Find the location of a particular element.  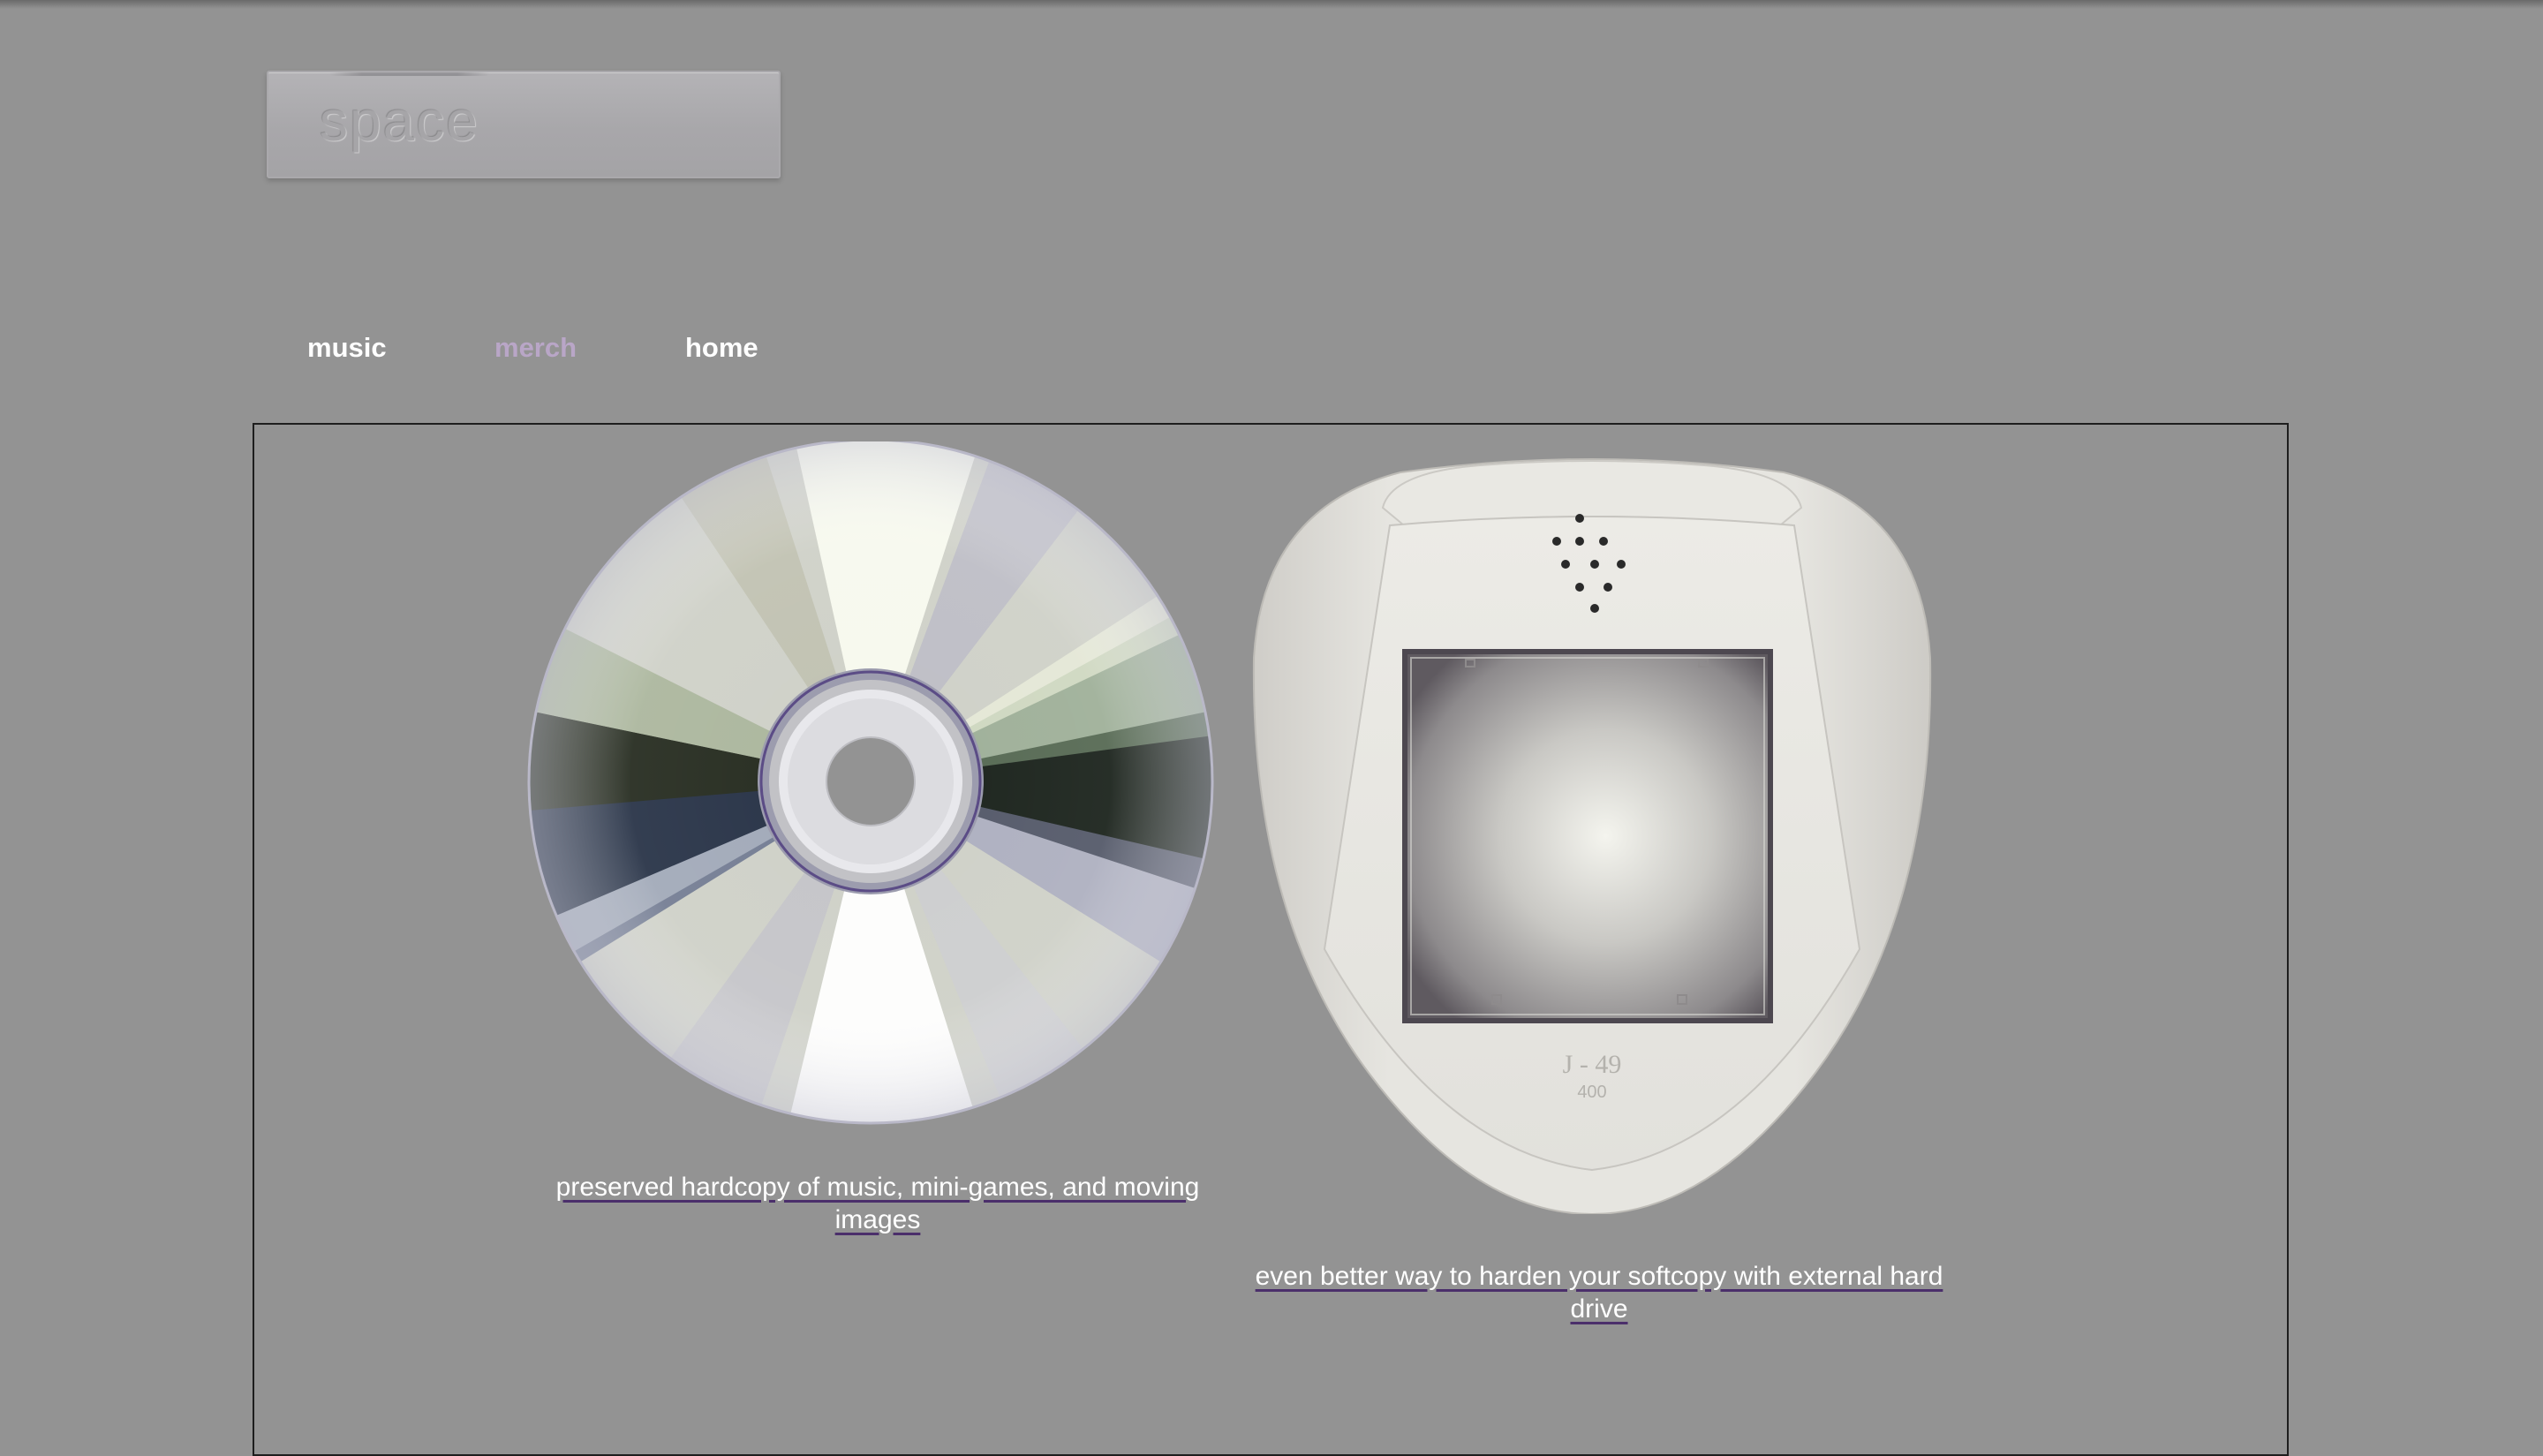

external-hard-drive-image: J - 49 400 is located at coordinates (1592, 837).